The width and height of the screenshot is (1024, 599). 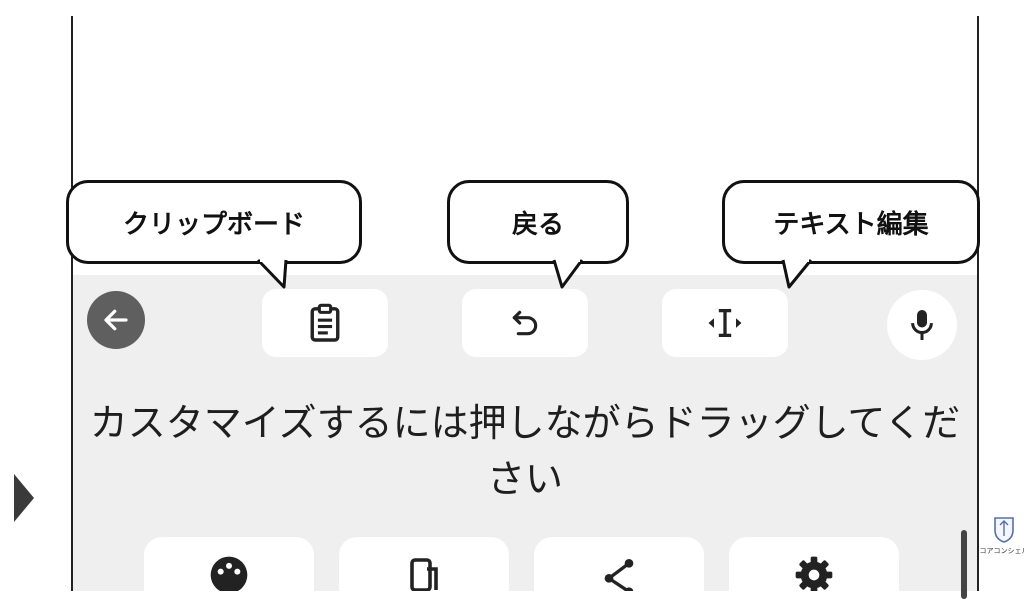 I want to click on gear-icon, so click(x=814, y=573).